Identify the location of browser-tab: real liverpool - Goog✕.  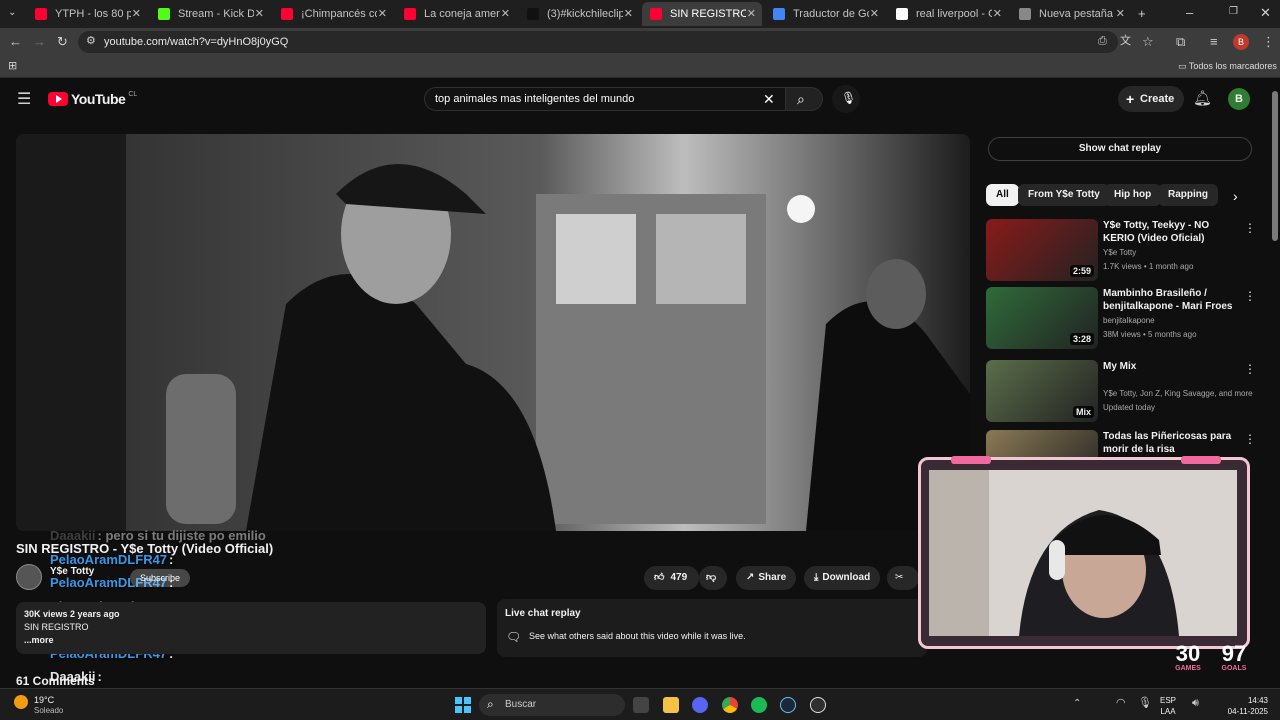
(948, 14).